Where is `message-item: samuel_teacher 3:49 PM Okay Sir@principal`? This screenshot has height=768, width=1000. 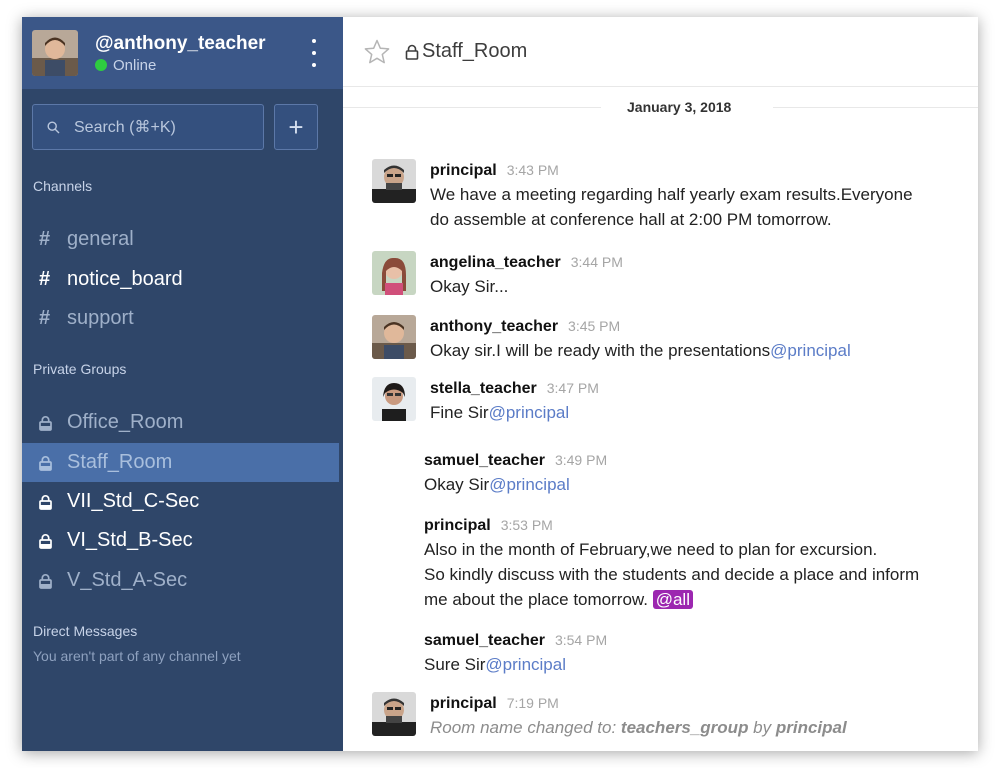
message-item: samuel_teacher 3:49 PM Okay Sir@principal is located at coordinates (670, 473).